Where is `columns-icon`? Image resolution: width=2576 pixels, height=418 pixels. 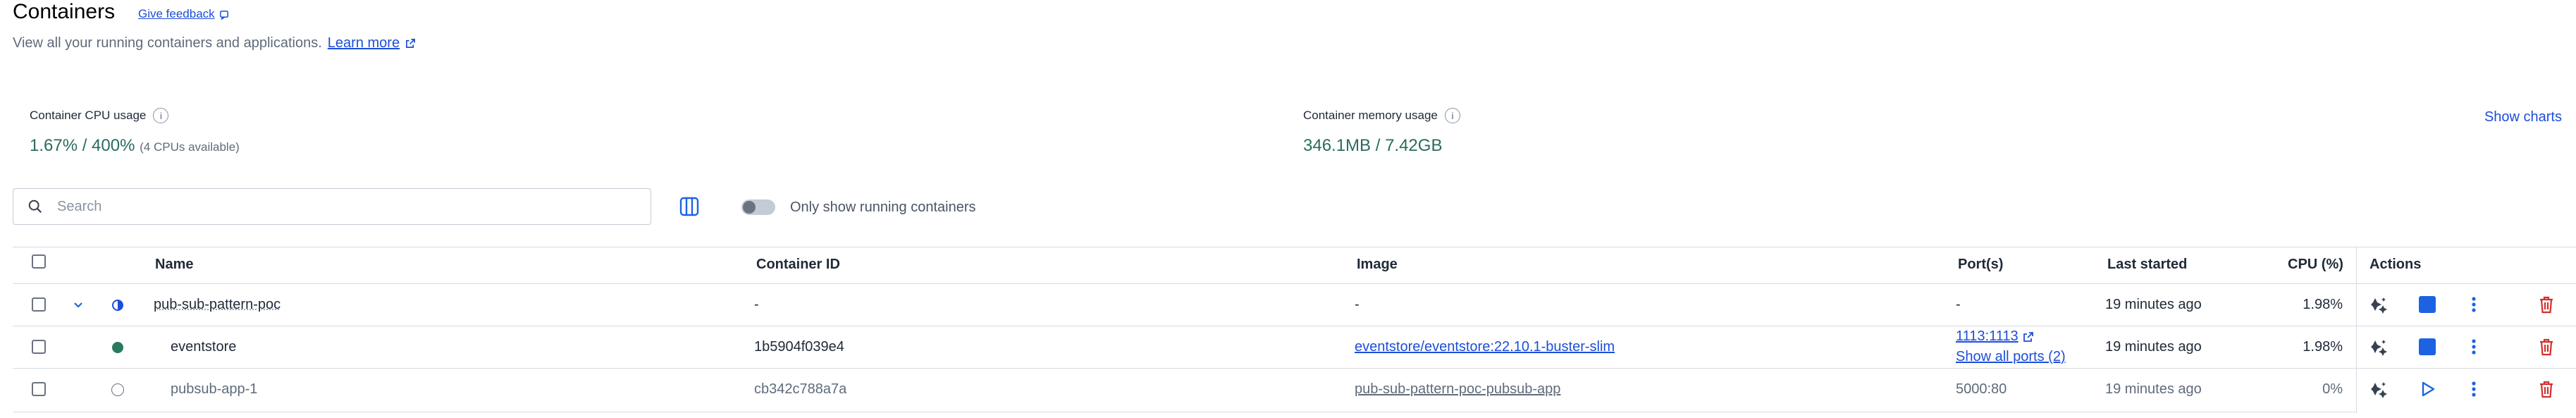
columns-icon is located at coordinates (689, 206).